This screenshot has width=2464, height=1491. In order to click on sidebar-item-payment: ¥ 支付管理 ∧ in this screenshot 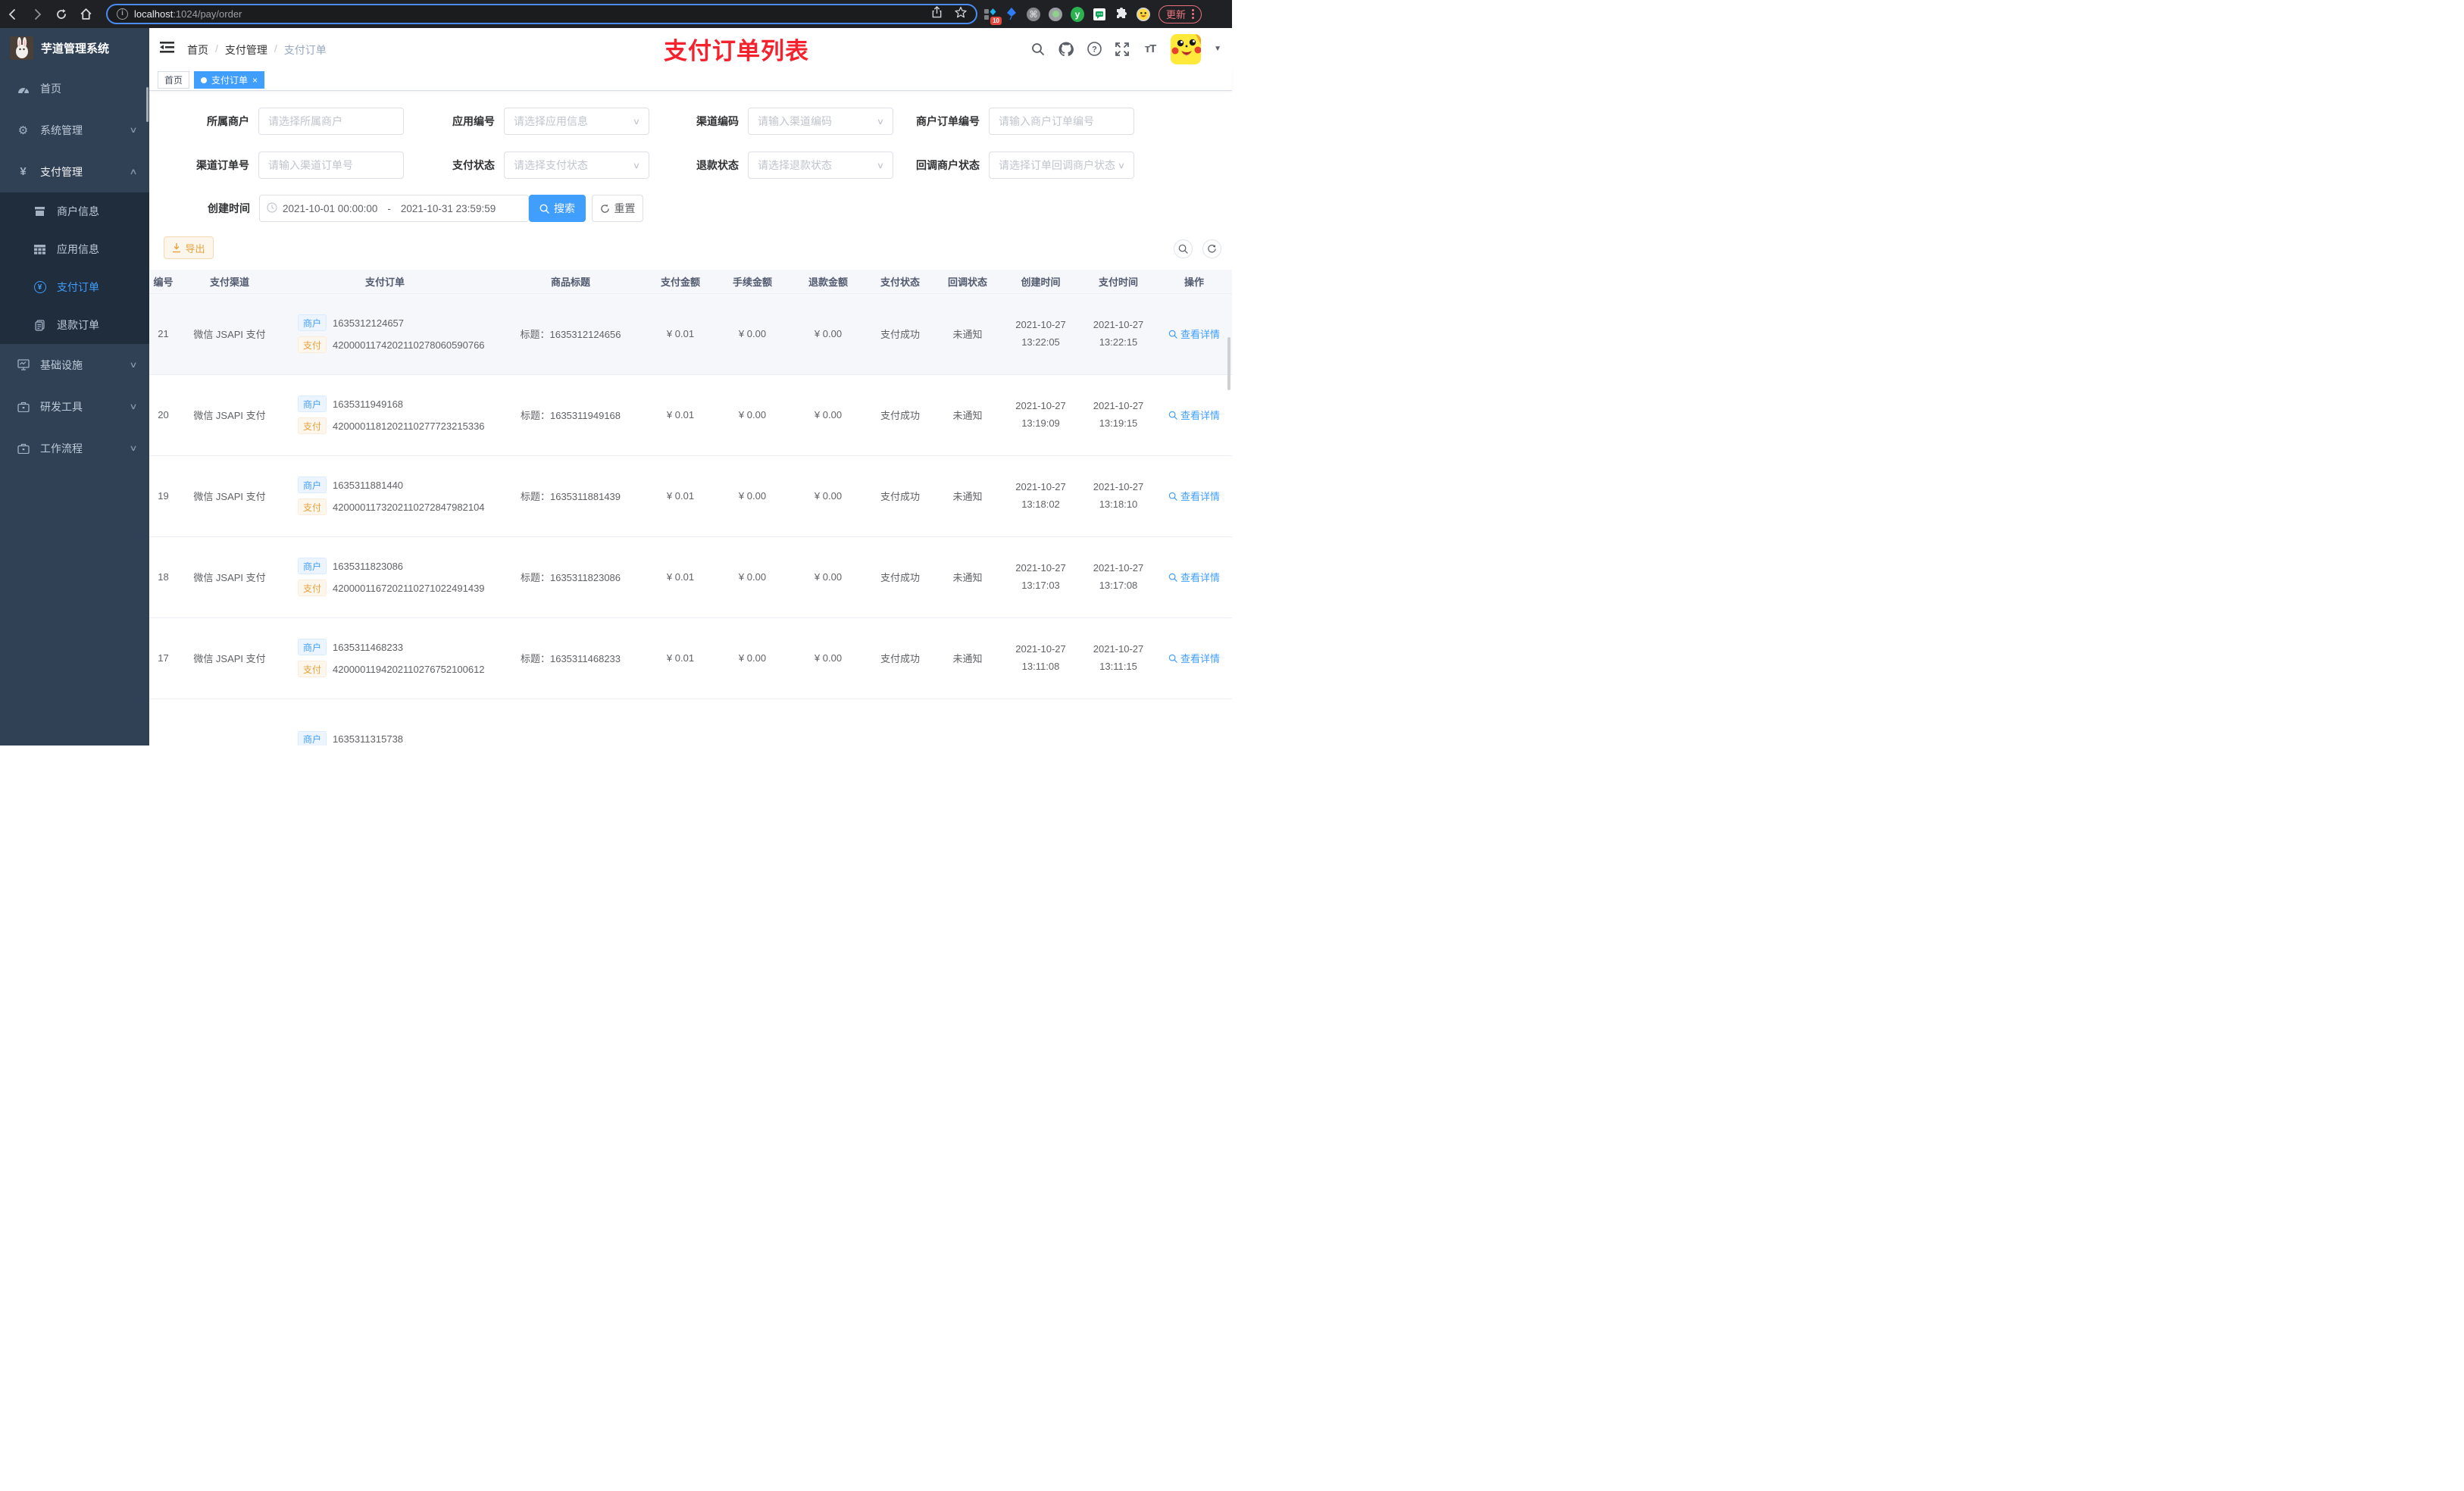, I will do `click(74, 171)`.